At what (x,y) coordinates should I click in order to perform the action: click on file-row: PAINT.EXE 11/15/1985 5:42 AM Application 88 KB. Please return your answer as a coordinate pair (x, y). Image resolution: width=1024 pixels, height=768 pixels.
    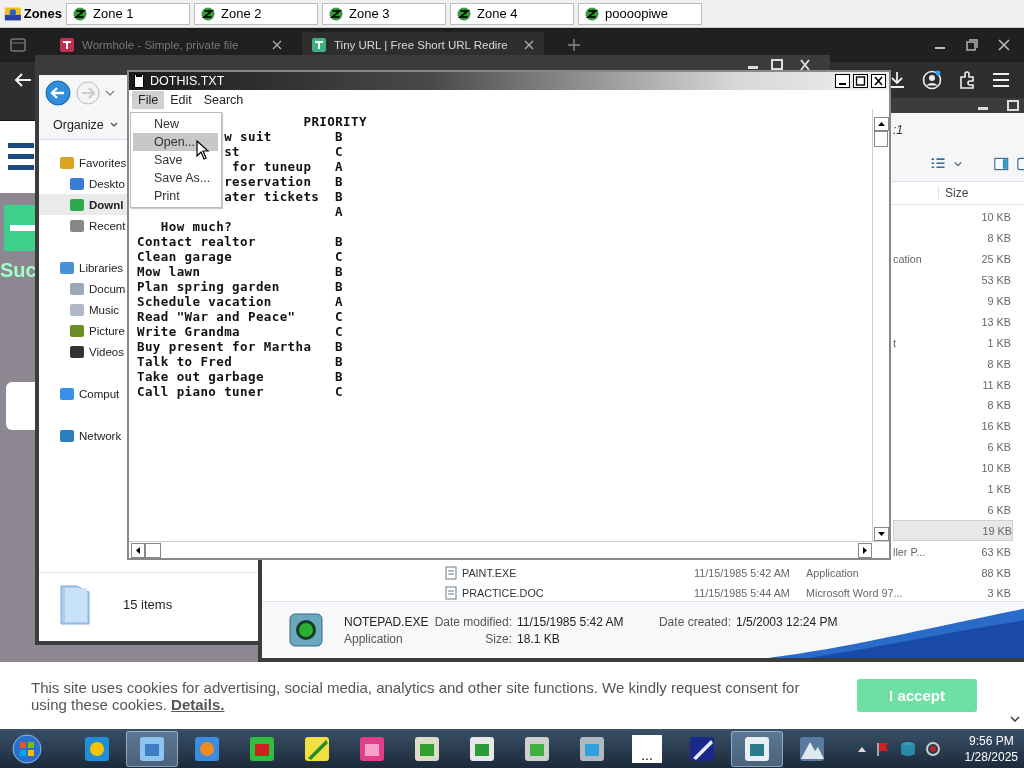
    Looking at the image, I should click on (643, 573).